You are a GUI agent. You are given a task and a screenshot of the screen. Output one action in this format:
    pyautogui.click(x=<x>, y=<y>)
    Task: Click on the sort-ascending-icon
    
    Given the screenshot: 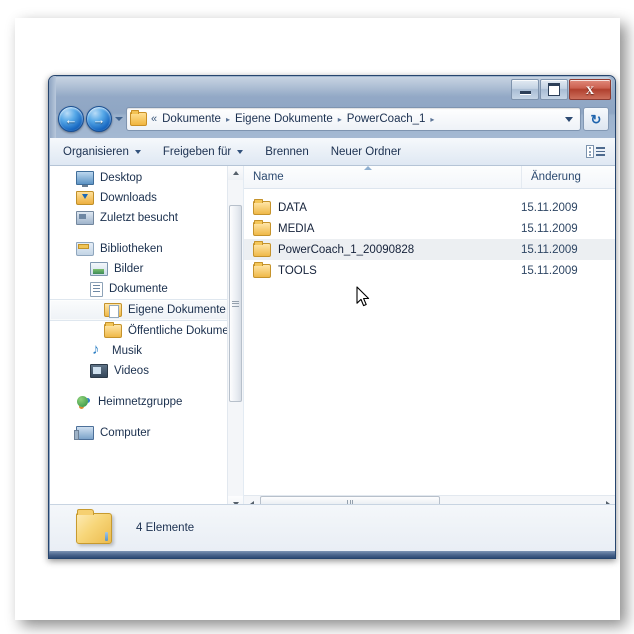 What is the action you would take?
    pyautogui.click(x=368, y=168)
    